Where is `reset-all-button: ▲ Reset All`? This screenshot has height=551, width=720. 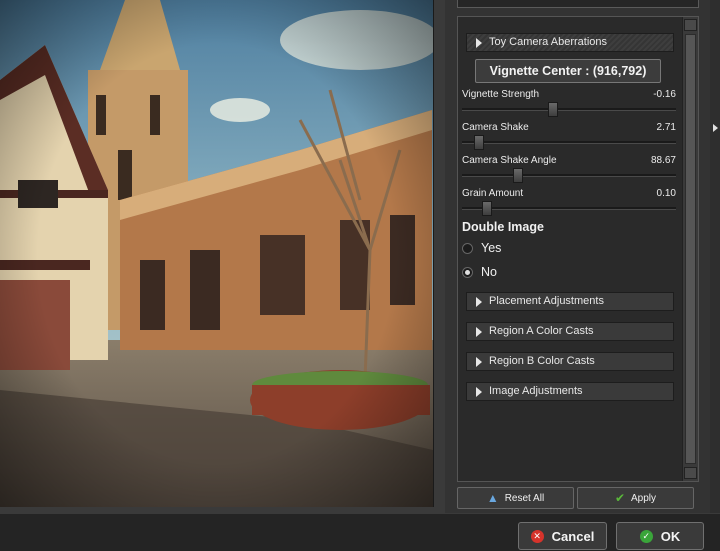 reset-all-button: ▲ Reset All is located at coordinates (515, 498).